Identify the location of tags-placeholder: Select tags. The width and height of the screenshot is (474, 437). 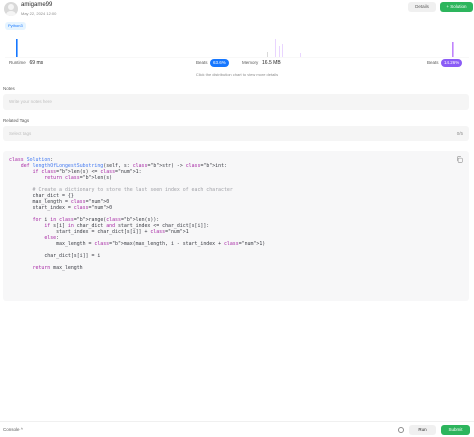
(20, 133).